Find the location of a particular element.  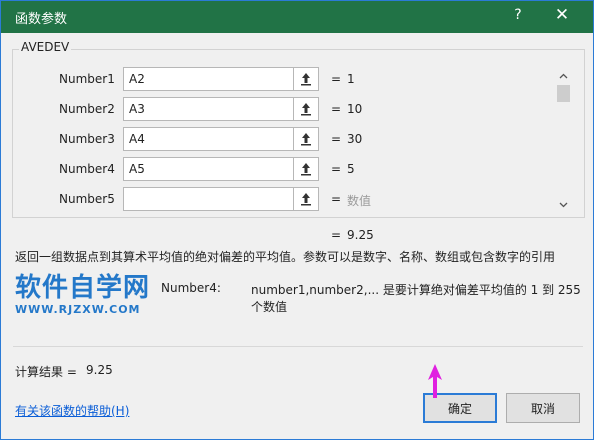

arg-field-number4 is located at coordinates (209, 169).